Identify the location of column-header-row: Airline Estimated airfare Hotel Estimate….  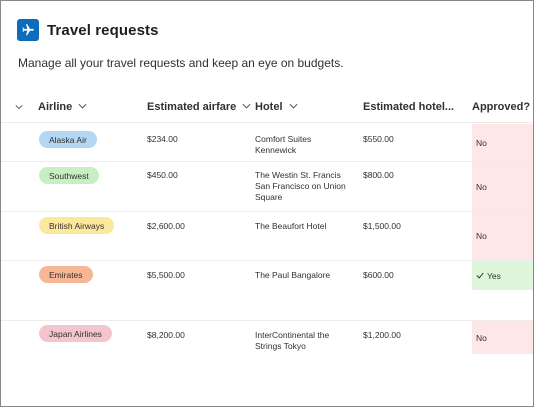
(267, 107).